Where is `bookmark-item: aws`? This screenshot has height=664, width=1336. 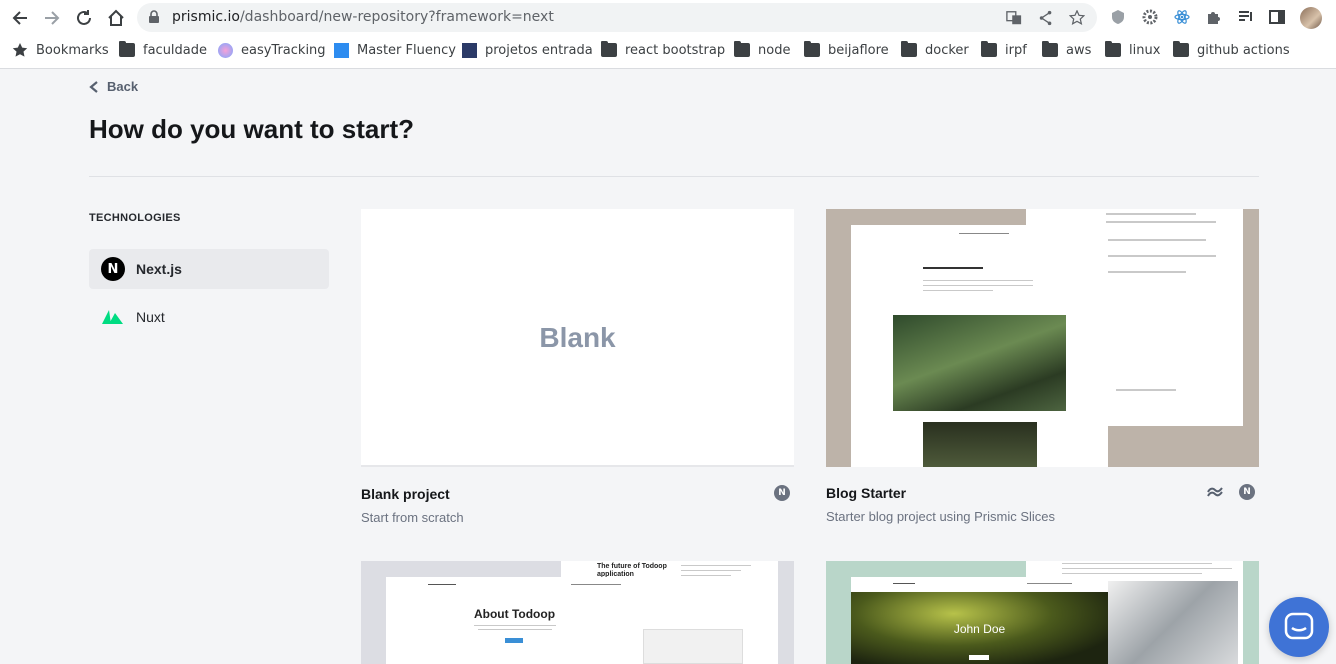 bookmark-item: aws is located at coordinates (1066, 50).